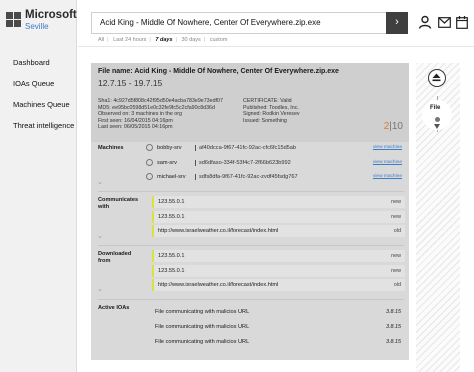 This screenshot has width=474, height=372. Describe the element at coordinates (167, 163) in the screenshot. I see `machine-name: sam-srv` at that location.